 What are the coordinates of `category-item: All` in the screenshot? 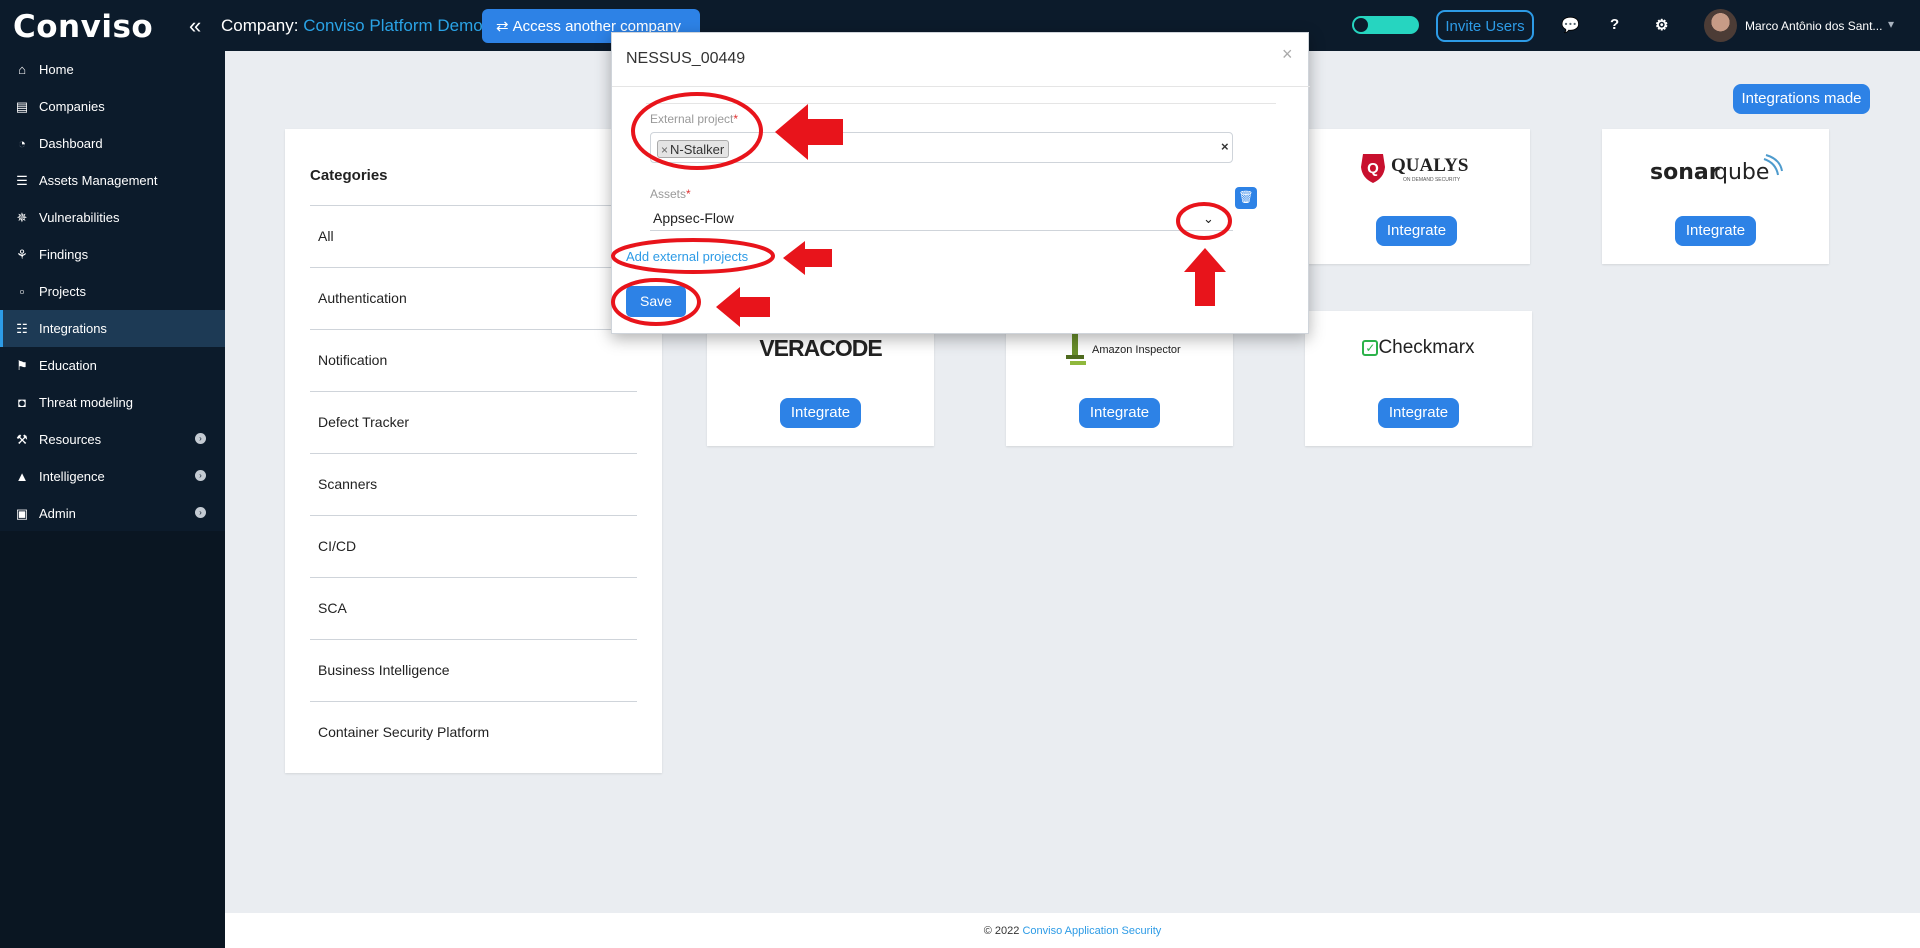 It's located at (473, 236).